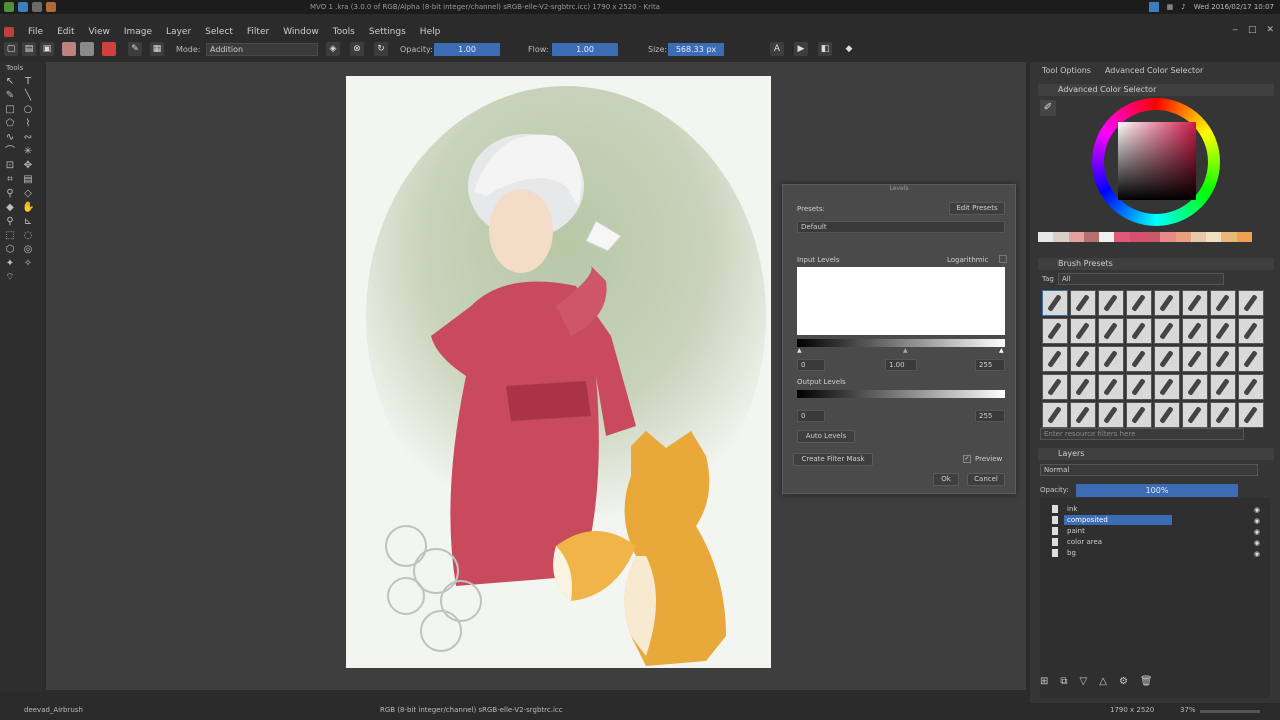  Describe the element at coordinates (826, 436) in the screenshot. I see `auto-levels-button: Auto Levels` at that location.